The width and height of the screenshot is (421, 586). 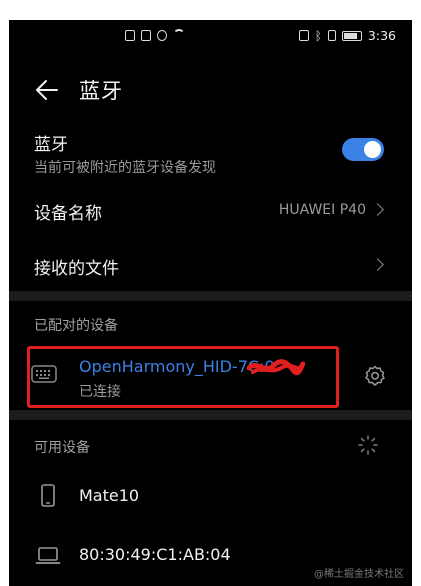 I want to click on page-header: 蓝牙, so click(x=210, y=90).